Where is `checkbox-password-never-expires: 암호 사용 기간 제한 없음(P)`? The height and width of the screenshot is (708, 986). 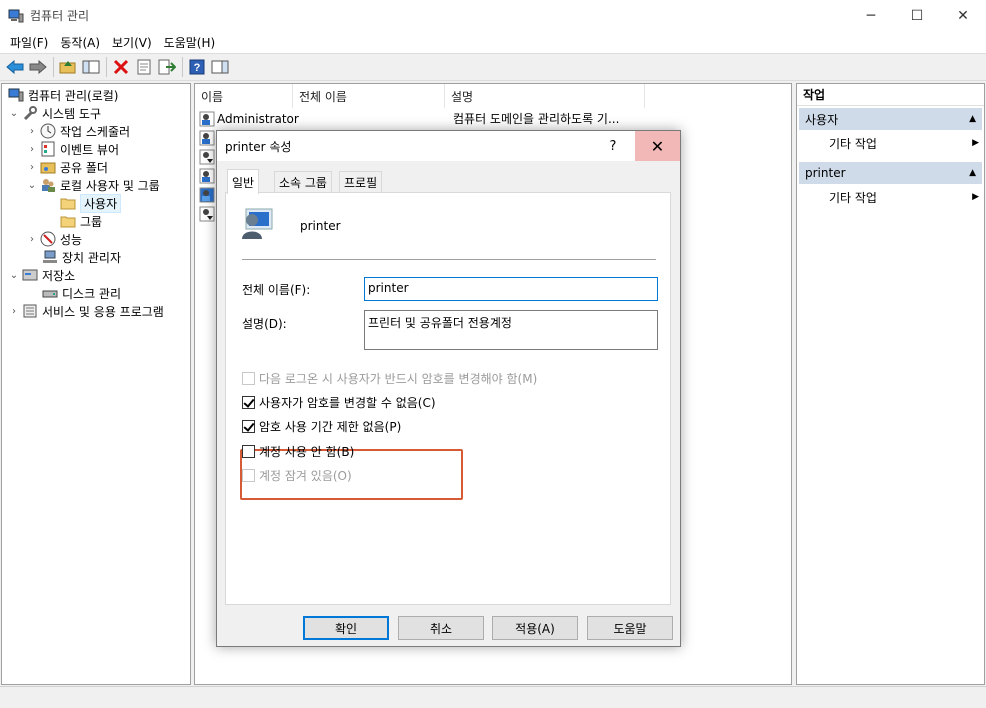
checkbox-password-never-expires: 암호 사용 기간 제한 없음(P) is located at coordinates (321, 426).